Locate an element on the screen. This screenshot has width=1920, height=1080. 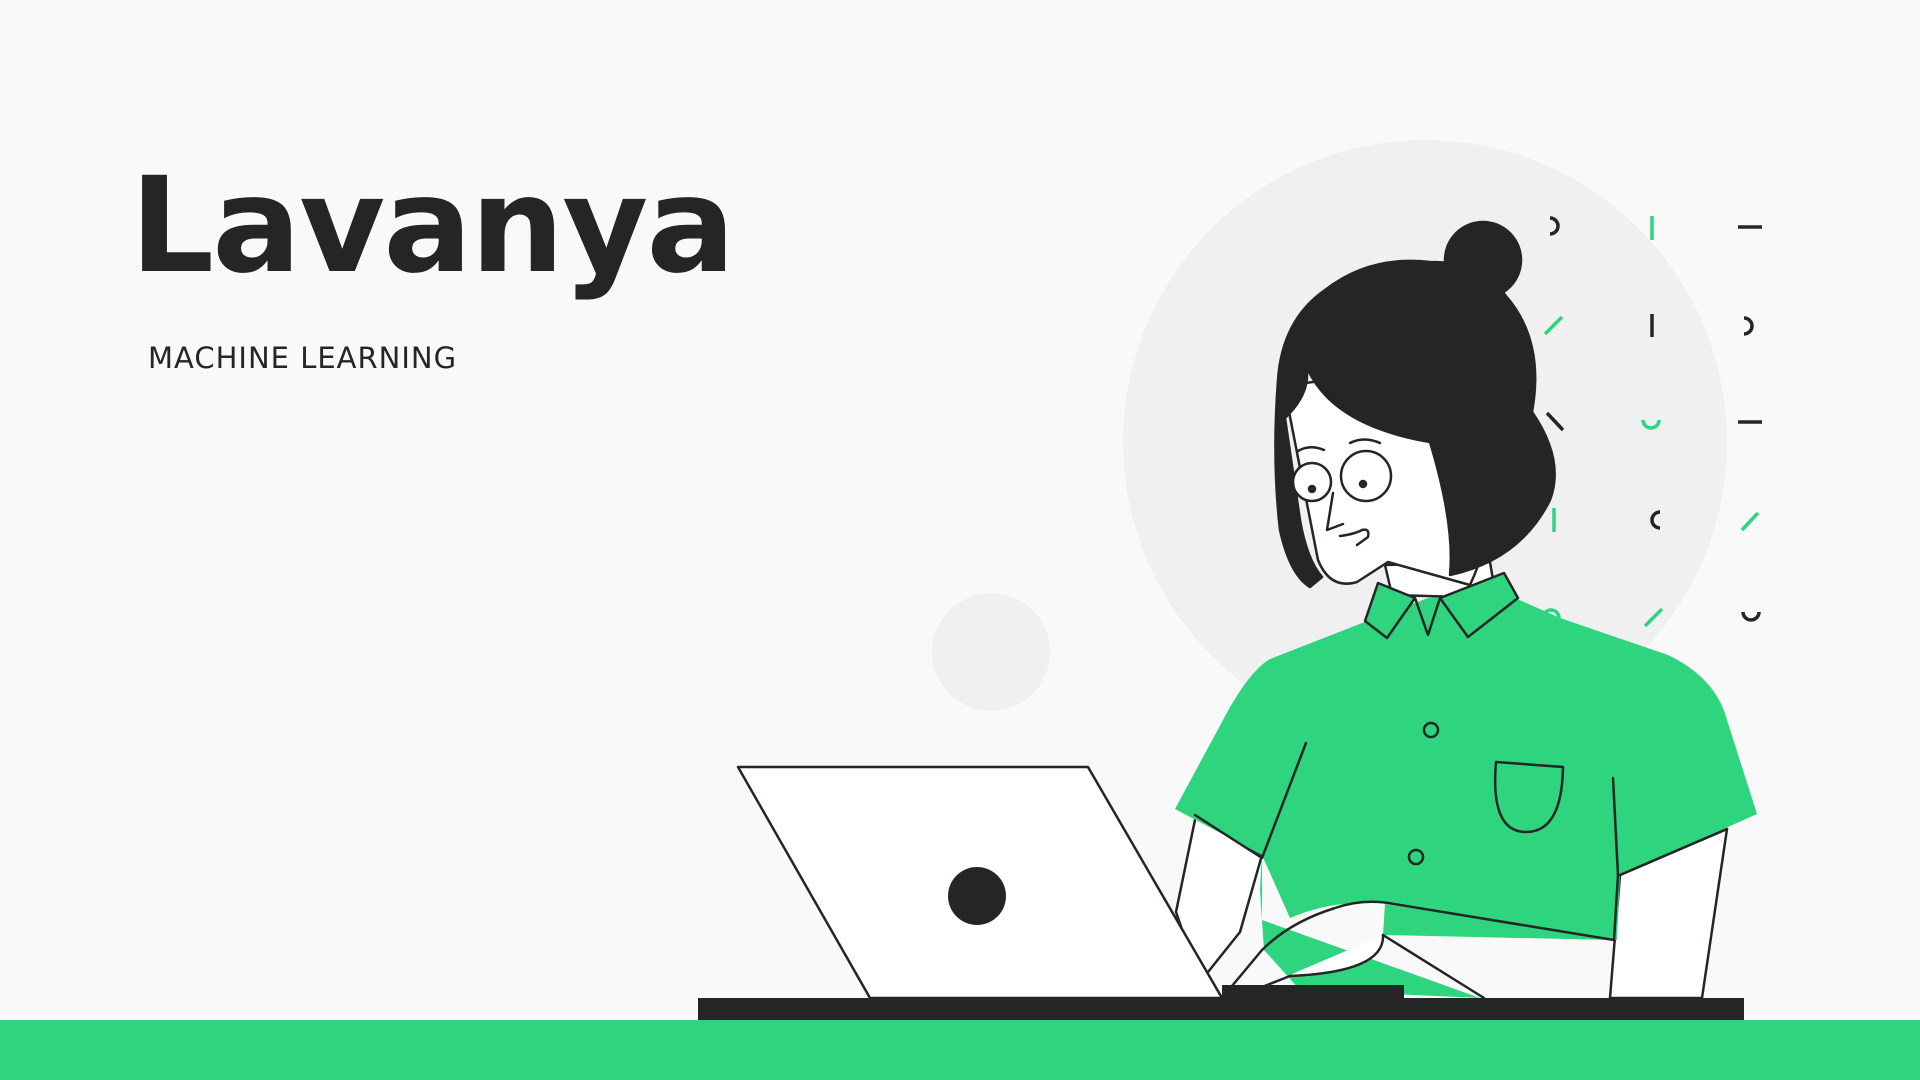
floor-band is located at coordinates (960, 1050).